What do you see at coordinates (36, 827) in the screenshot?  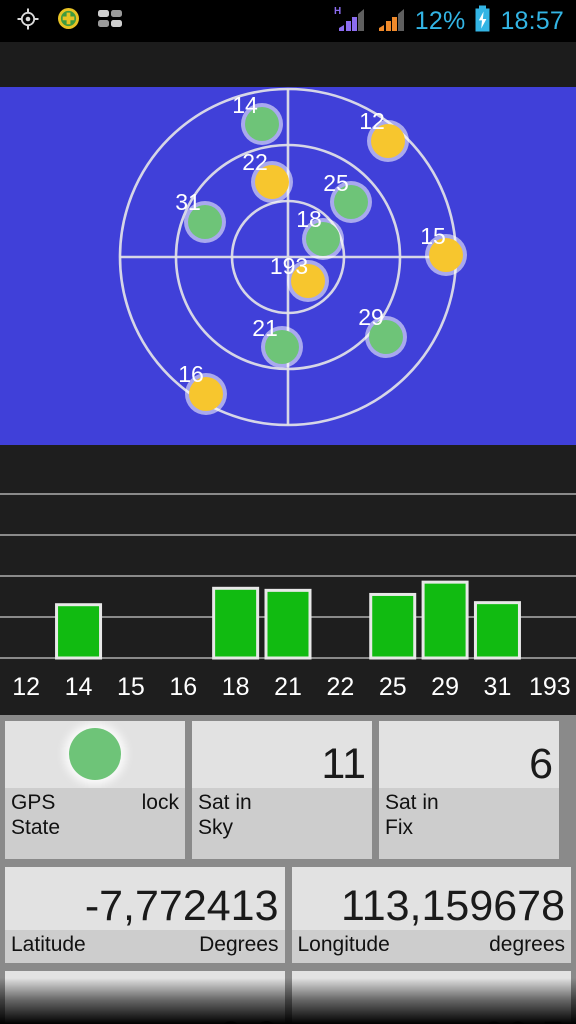 I see `gps-state-label-2: State` at bounding box center [36, 827].